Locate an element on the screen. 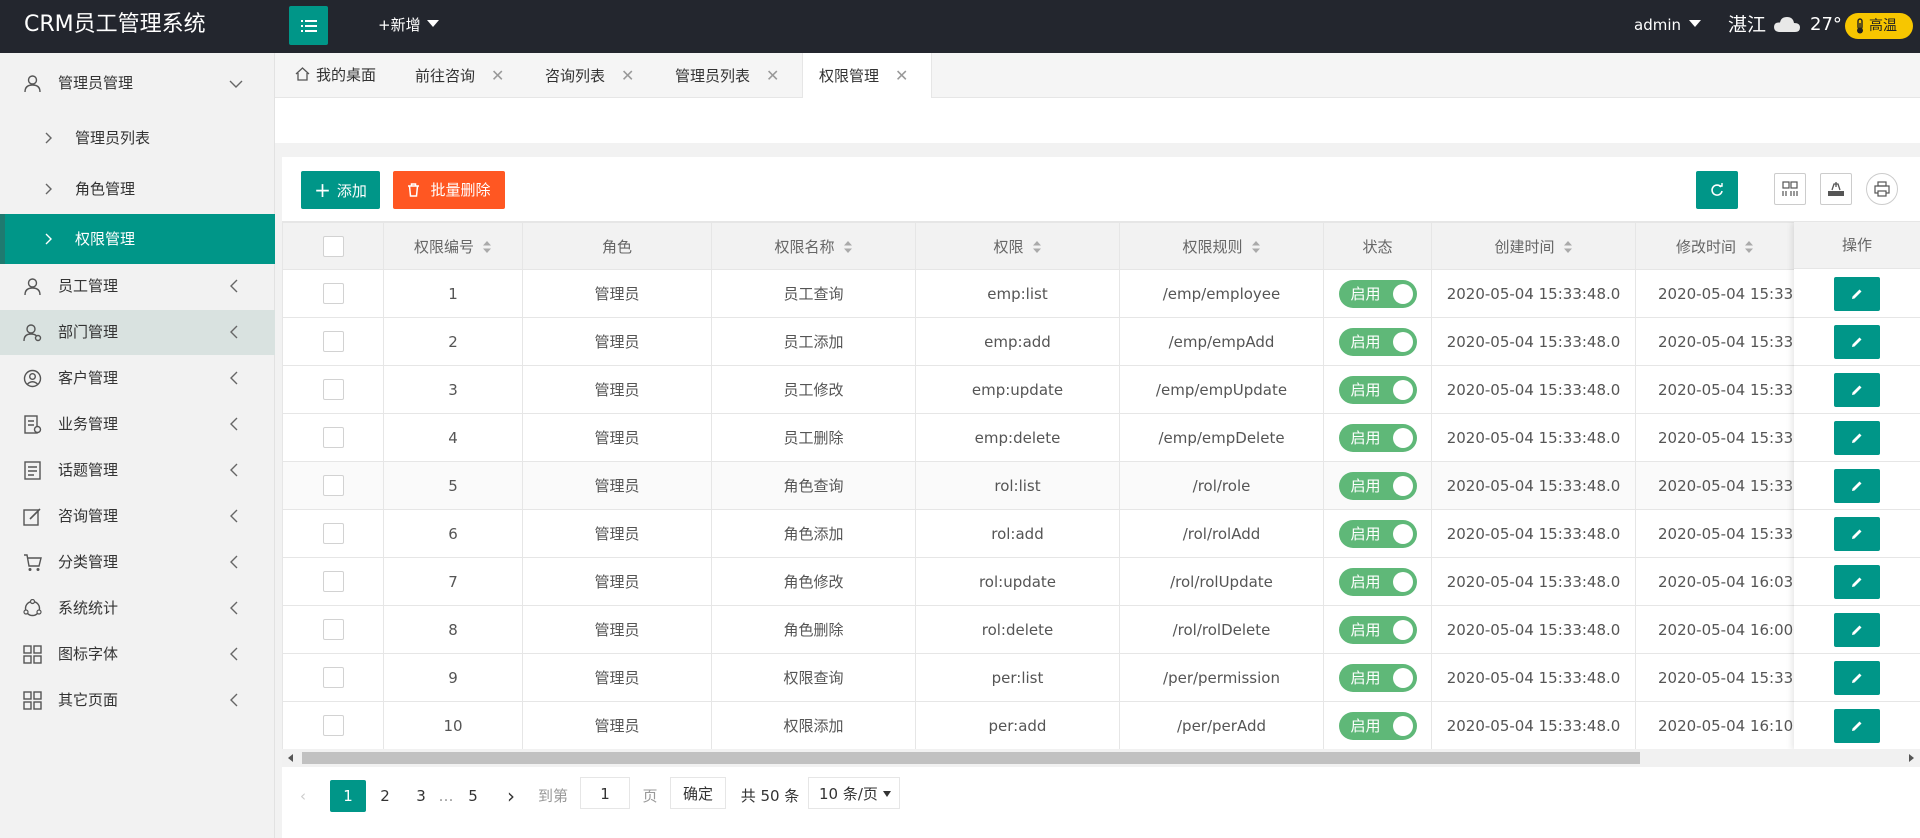 This screenshot has width=1920, height=838. tab-consult-list: 咨询列表 ✕ is located at coordinates (589, 75).